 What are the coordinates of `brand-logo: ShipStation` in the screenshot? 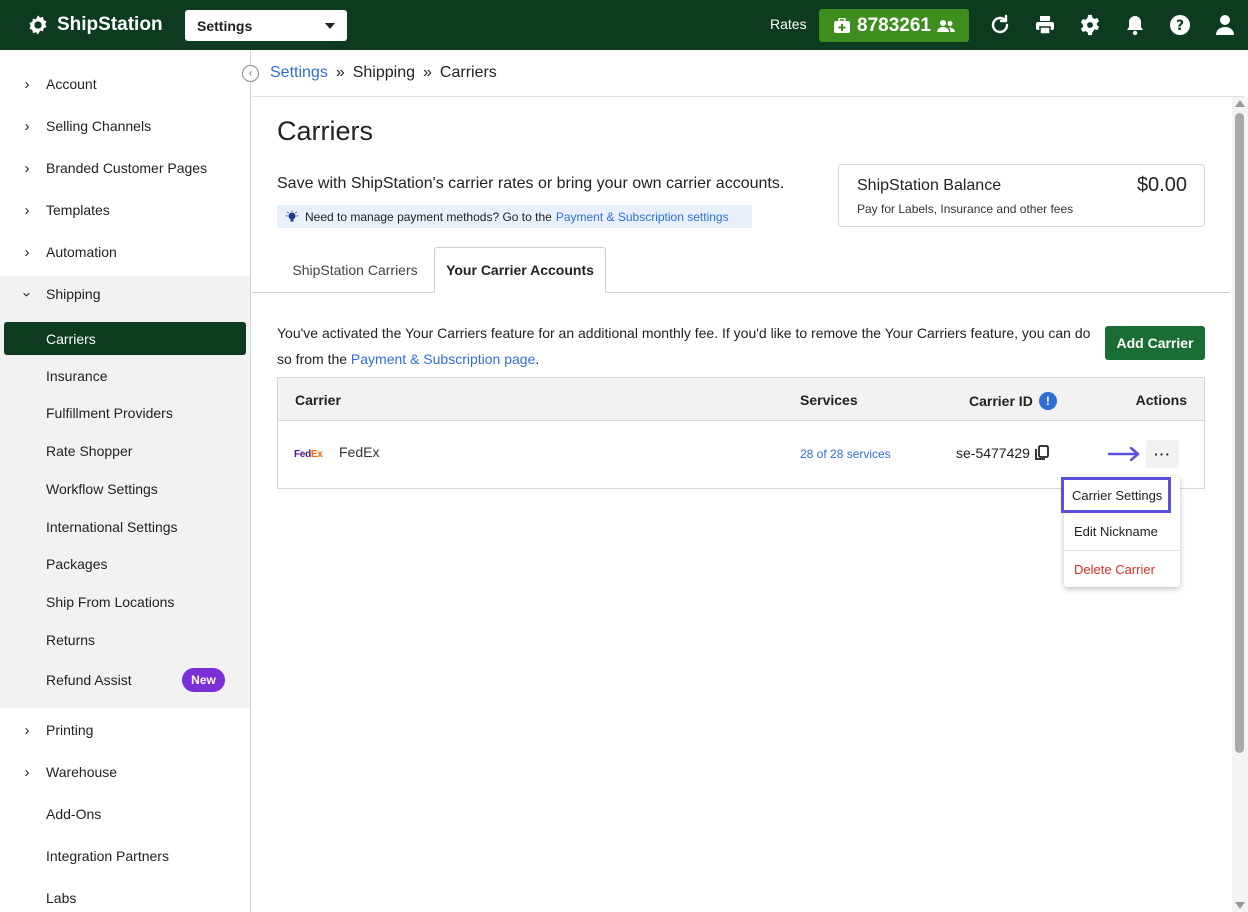 It's located at (95, 25).